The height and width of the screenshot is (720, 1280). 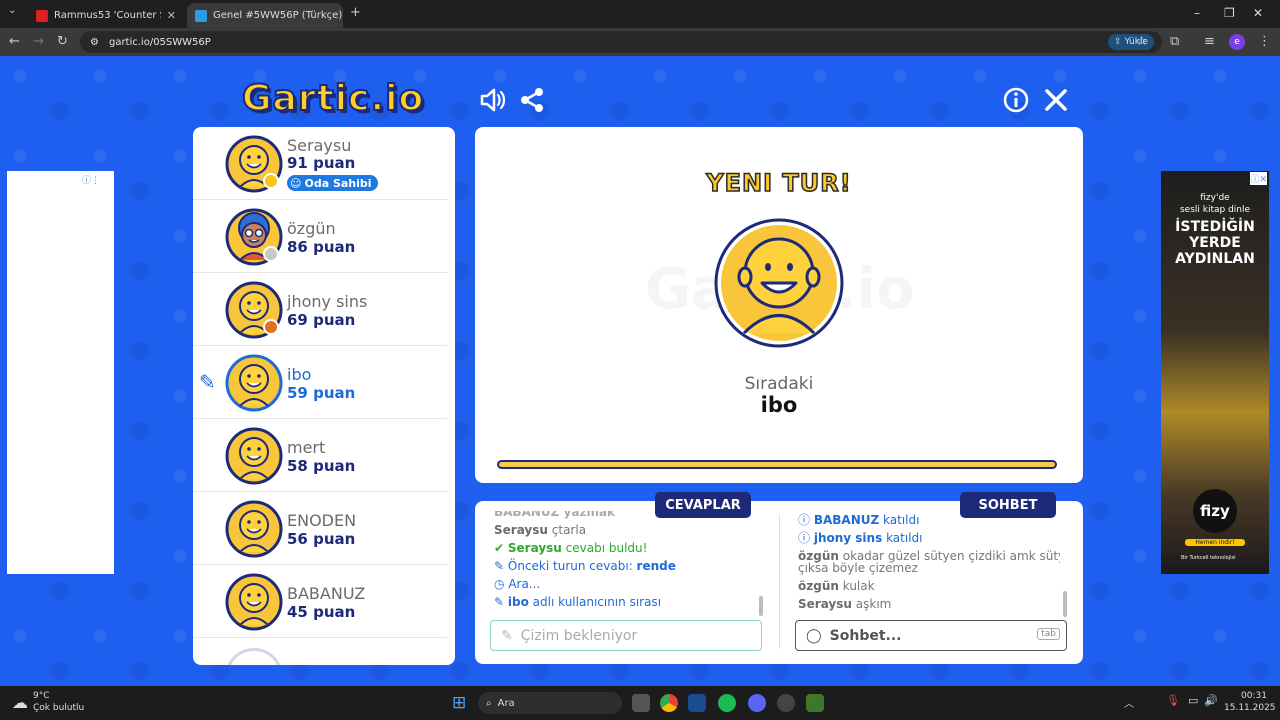 I want to click on discord-icon, so click(x=757, y=703).